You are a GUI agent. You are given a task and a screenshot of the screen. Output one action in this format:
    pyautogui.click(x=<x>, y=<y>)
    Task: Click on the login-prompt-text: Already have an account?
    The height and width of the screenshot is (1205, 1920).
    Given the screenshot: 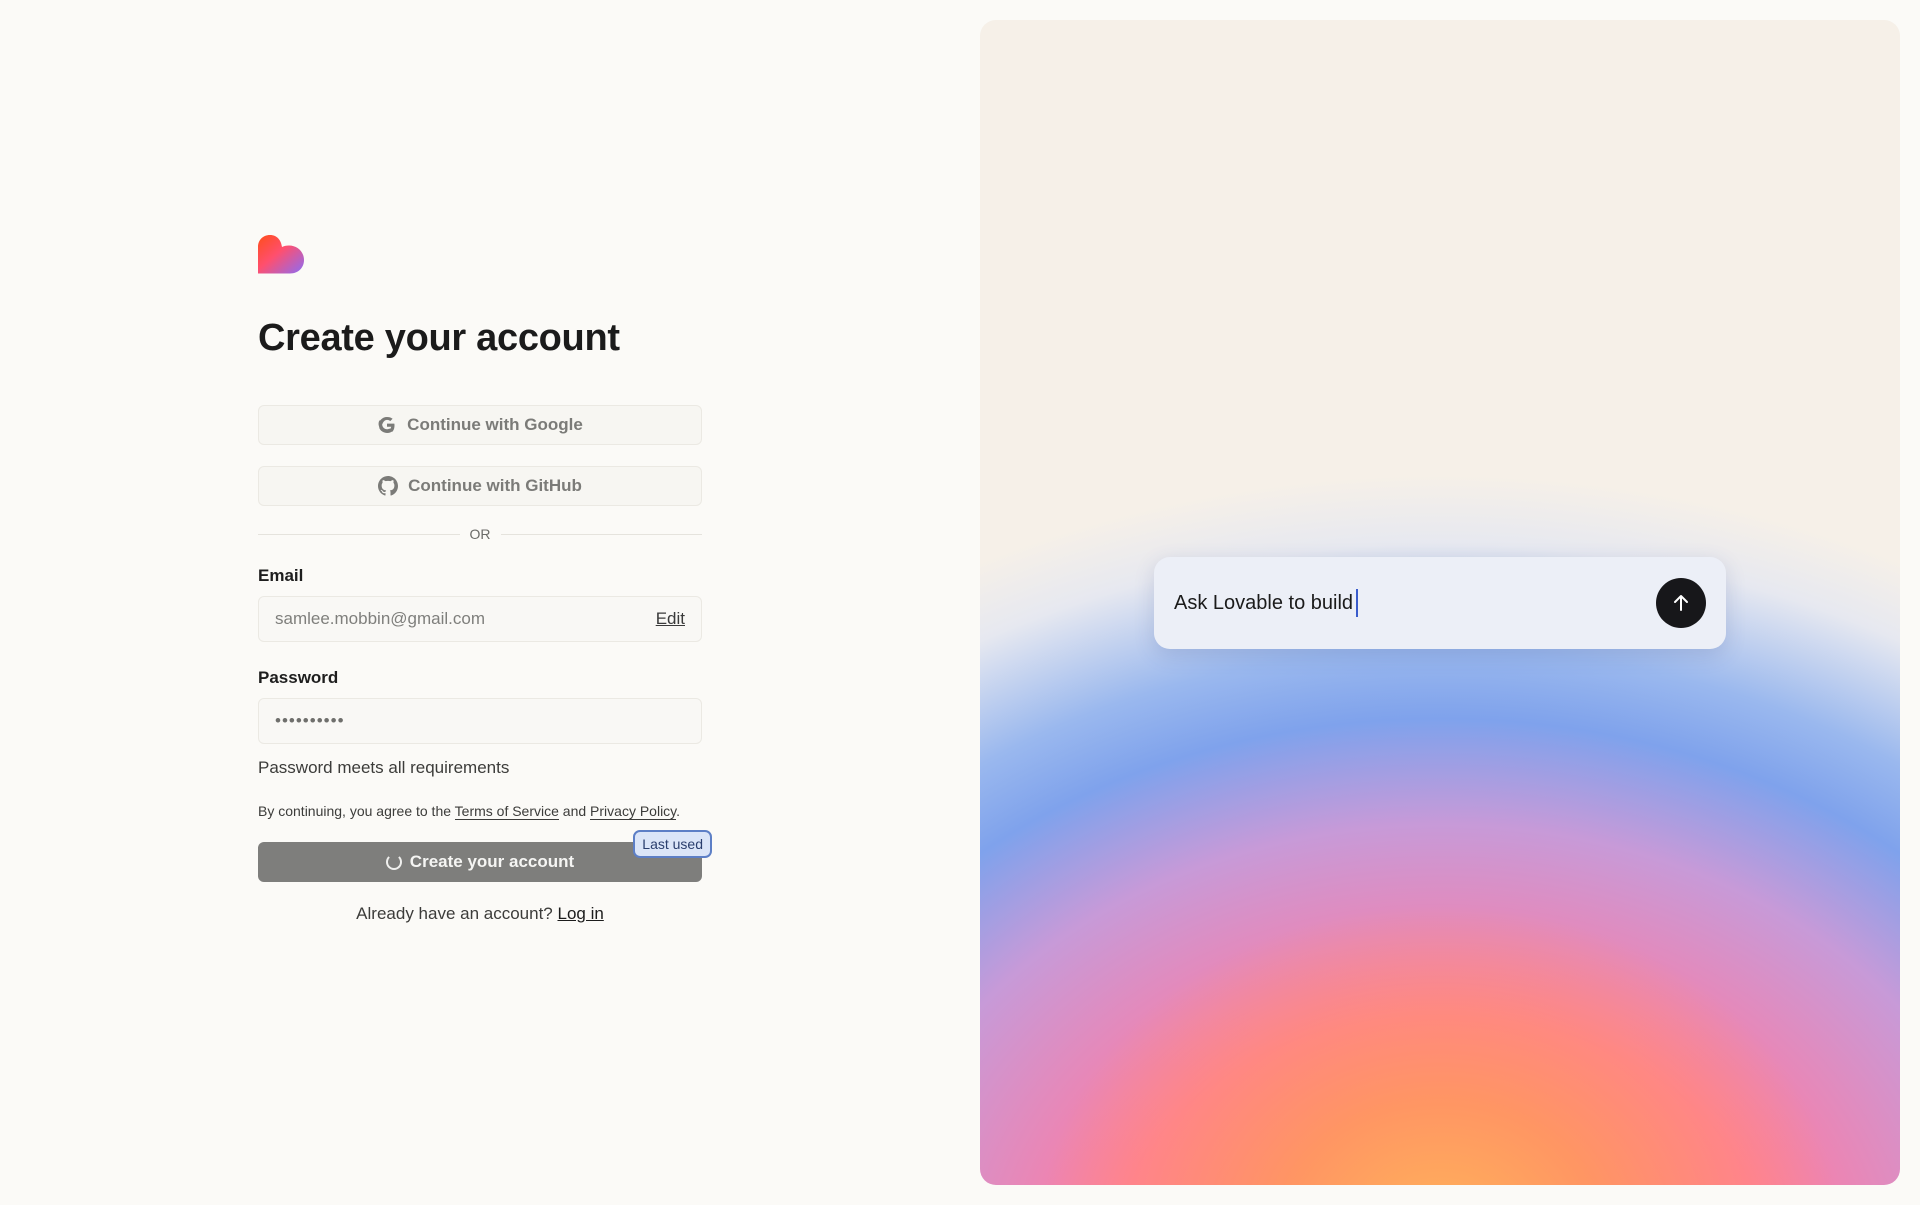 What is the action you would take?
    pyautogui.click(x=457, y=913)
    